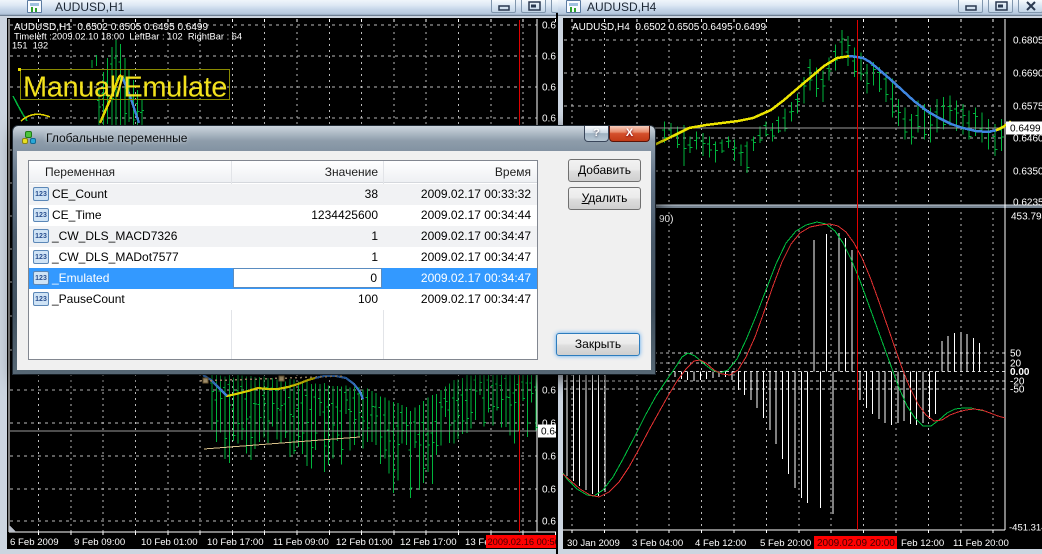 The image size is (1042, 554). I want to click on svg-text: 2009.02.16 00:50, so click(522, 542).